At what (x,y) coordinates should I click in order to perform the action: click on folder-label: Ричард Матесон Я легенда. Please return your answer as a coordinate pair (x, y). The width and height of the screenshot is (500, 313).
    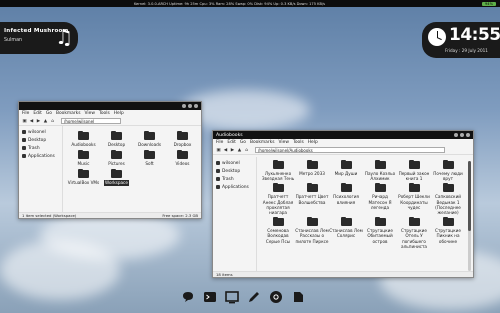
    Looking at the image, I should click on (380, 202).